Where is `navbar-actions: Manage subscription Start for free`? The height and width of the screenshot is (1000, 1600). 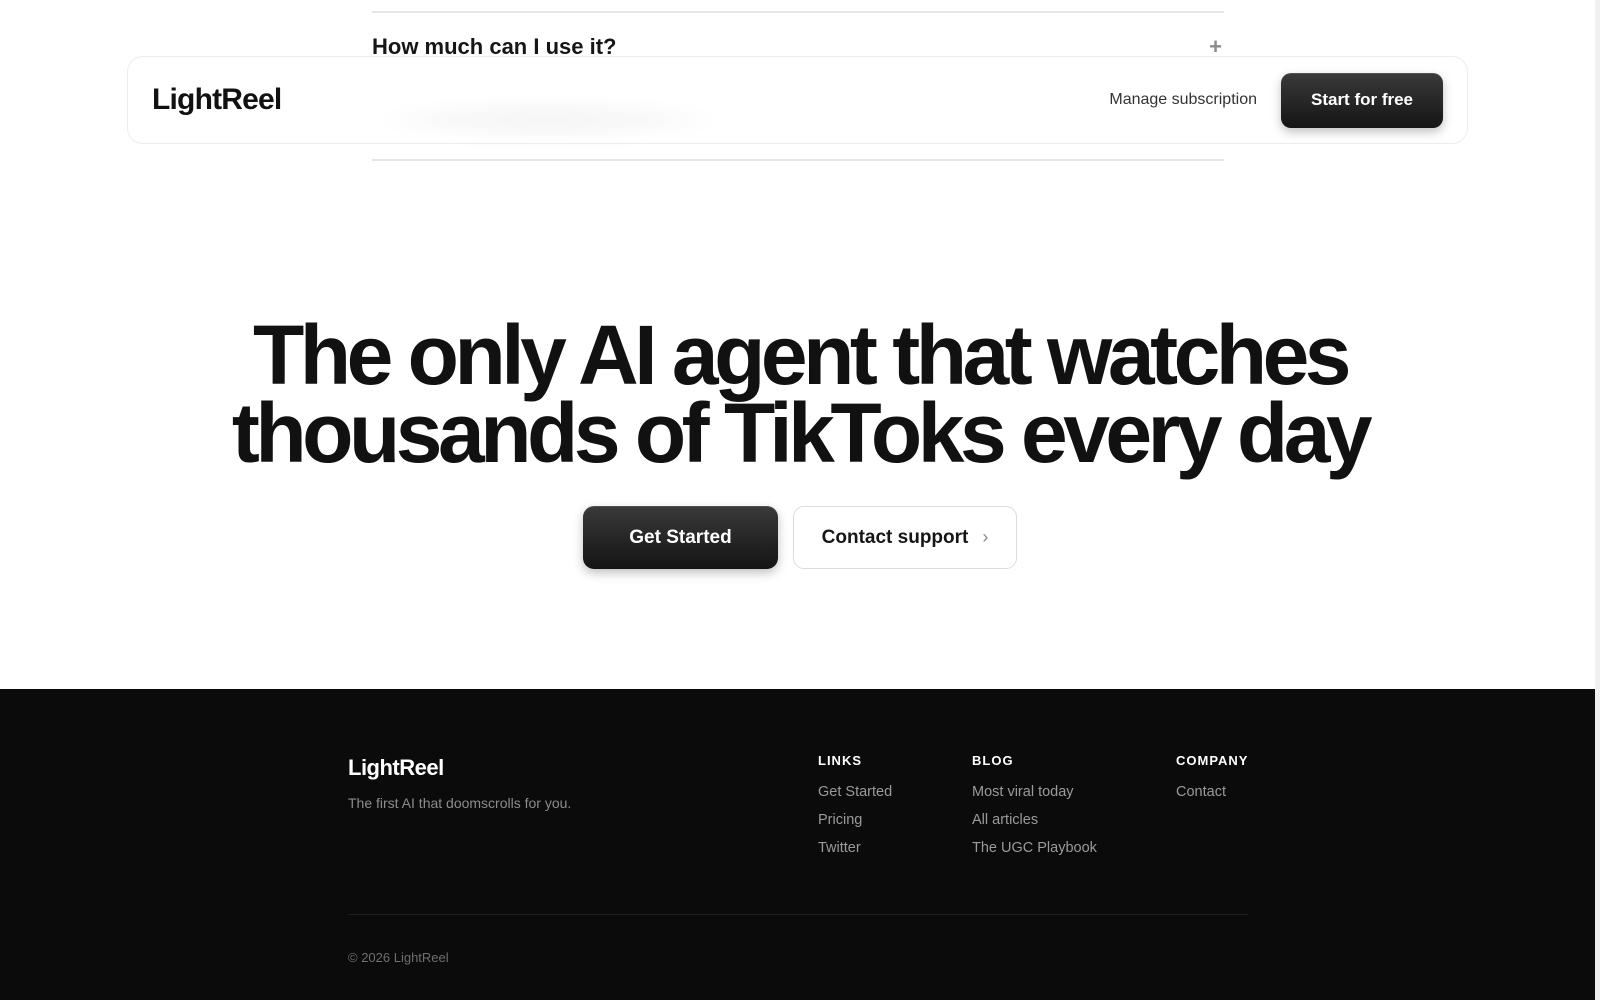
navbar-actions: Manage subscription Start for free is located at coordinates (1276, 100).